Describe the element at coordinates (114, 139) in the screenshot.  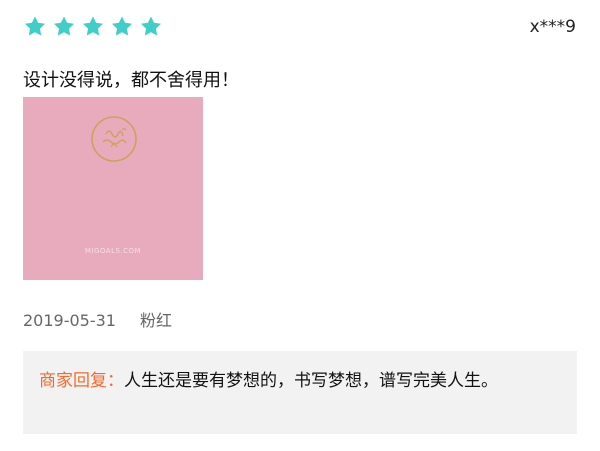
I see `brand-logo-icon` at that location.